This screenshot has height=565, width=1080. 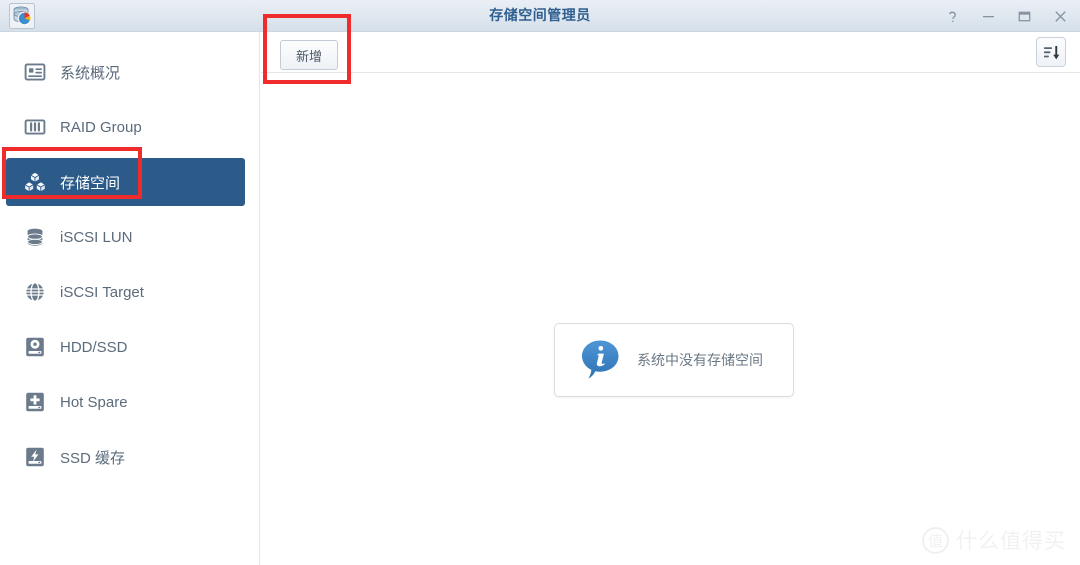 I want to click on sidebar-item-raid-group: RAID Group, so click(x=125, y=127).